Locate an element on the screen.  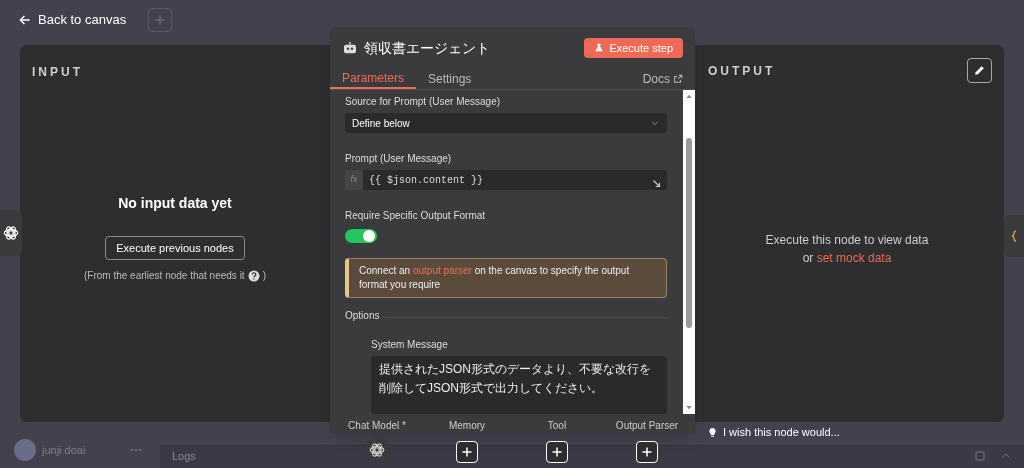
hint-text: (From the earliest node that needs it is located at coordinates (164, 276).